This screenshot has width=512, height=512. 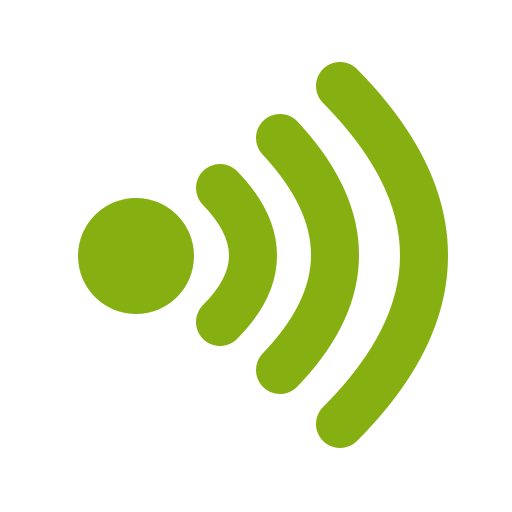 What do you see at coordinates (236, 255) in the screenshot?
I see `signal-arc-small` at bounding box center [236, 255].